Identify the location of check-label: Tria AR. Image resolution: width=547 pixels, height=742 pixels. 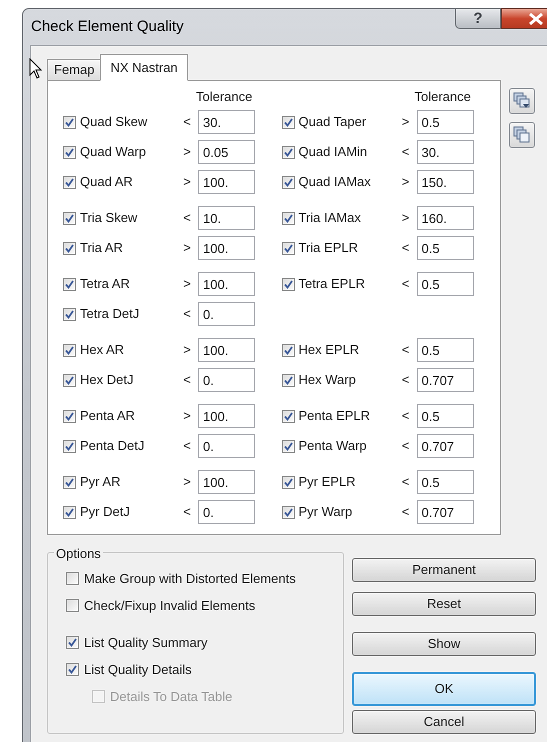
(101, 248).